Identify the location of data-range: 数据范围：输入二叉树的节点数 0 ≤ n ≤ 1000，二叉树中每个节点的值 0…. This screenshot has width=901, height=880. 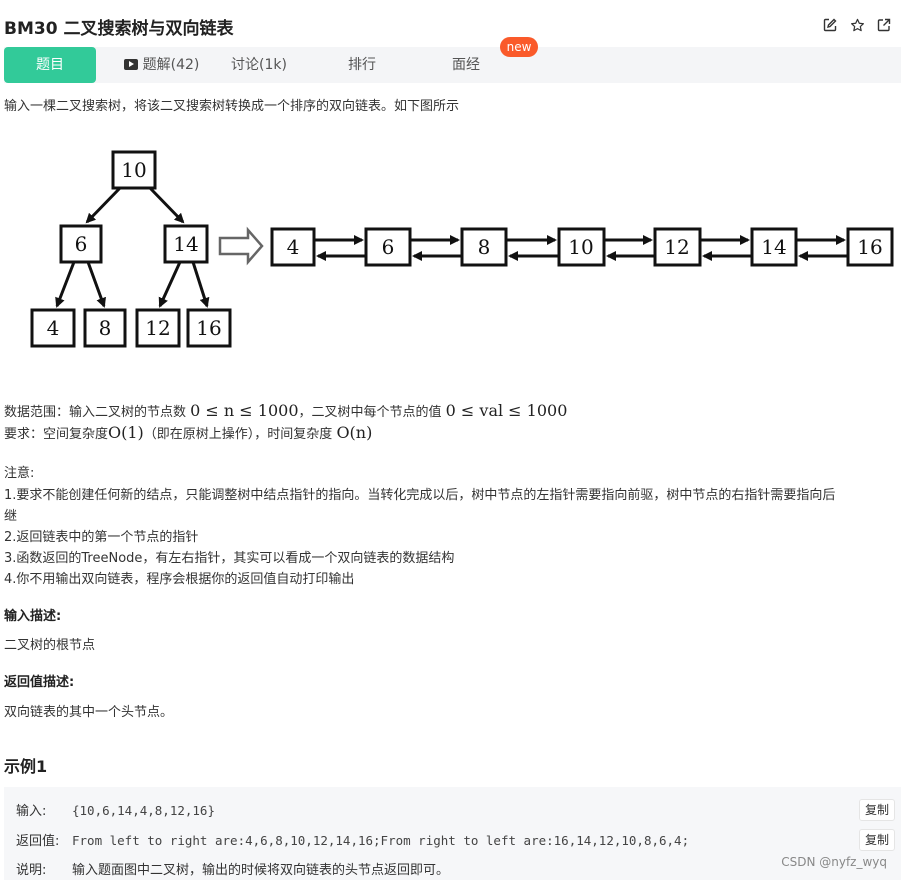
(286, 410).